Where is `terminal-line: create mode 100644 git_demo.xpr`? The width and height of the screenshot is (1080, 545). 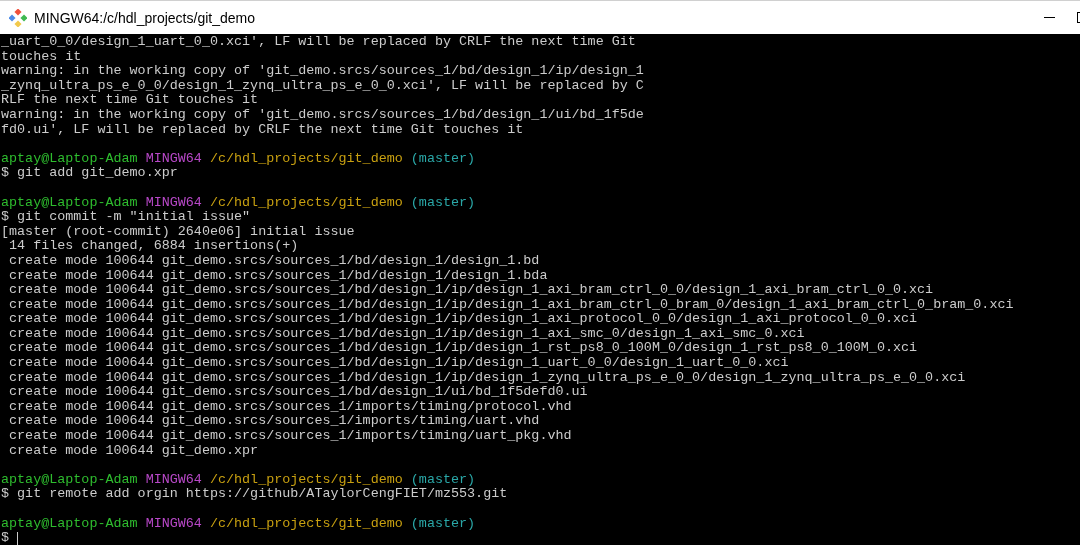
terminal-line: create mode 100644 git_demo.xpr is located at coordinates (133, 451).